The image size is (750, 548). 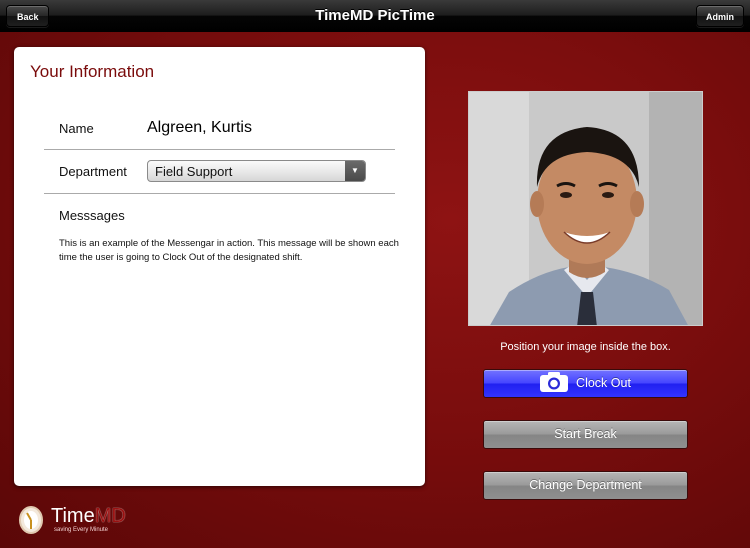 I want to click on navigation-bar: Back TimeMD PicTime Admin, so click(x=375, y=16).